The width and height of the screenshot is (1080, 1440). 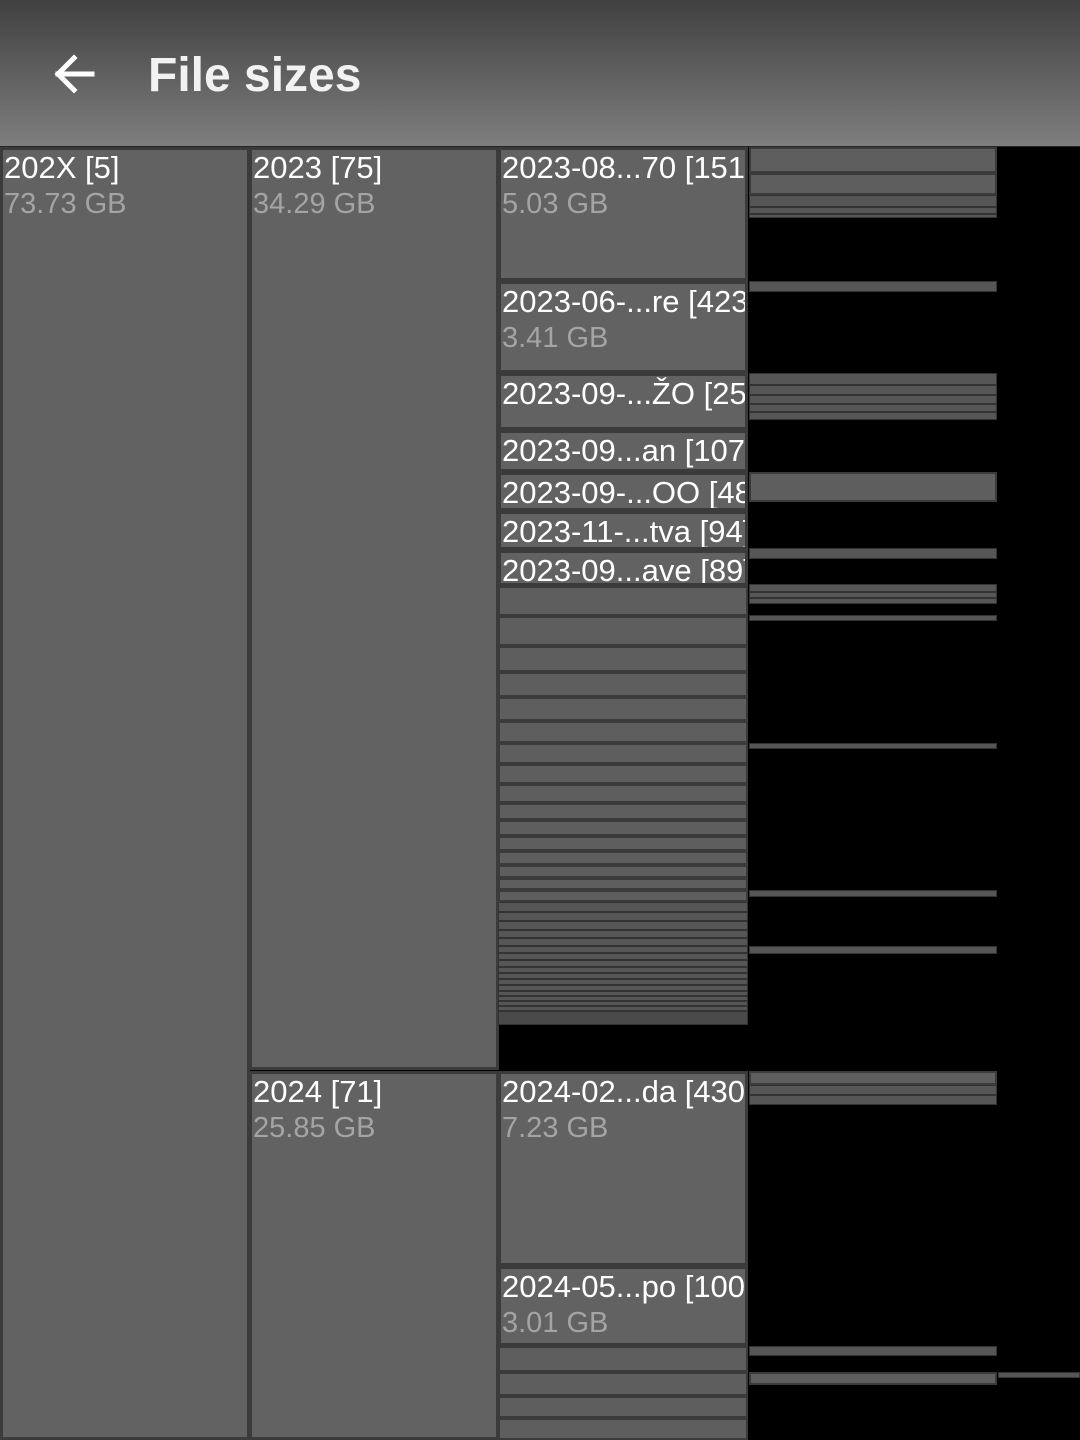 What do you see at coordinates (623, 1168) in the screenshot?
I see `treemap-cell-folder: 2024-02...da [430] 7.23 GB` at bounding box center [623, 1168].